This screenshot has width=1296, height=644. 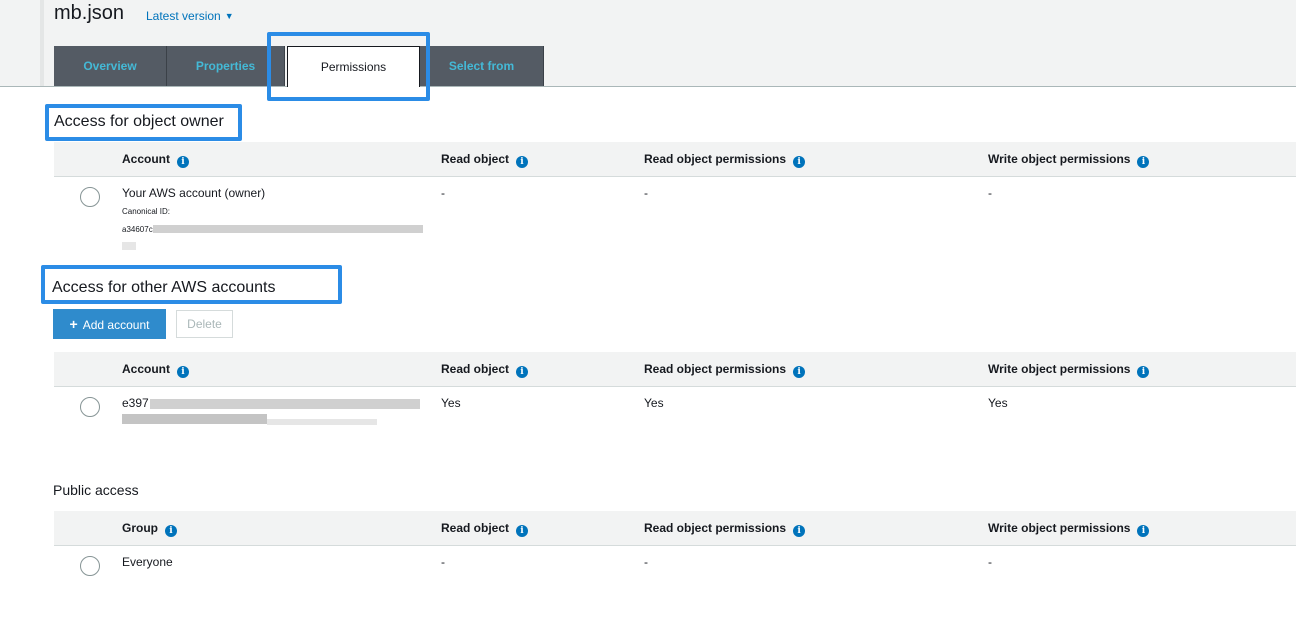 I want to click on tab-permissions: Permissions, so click(x=353, y=66).